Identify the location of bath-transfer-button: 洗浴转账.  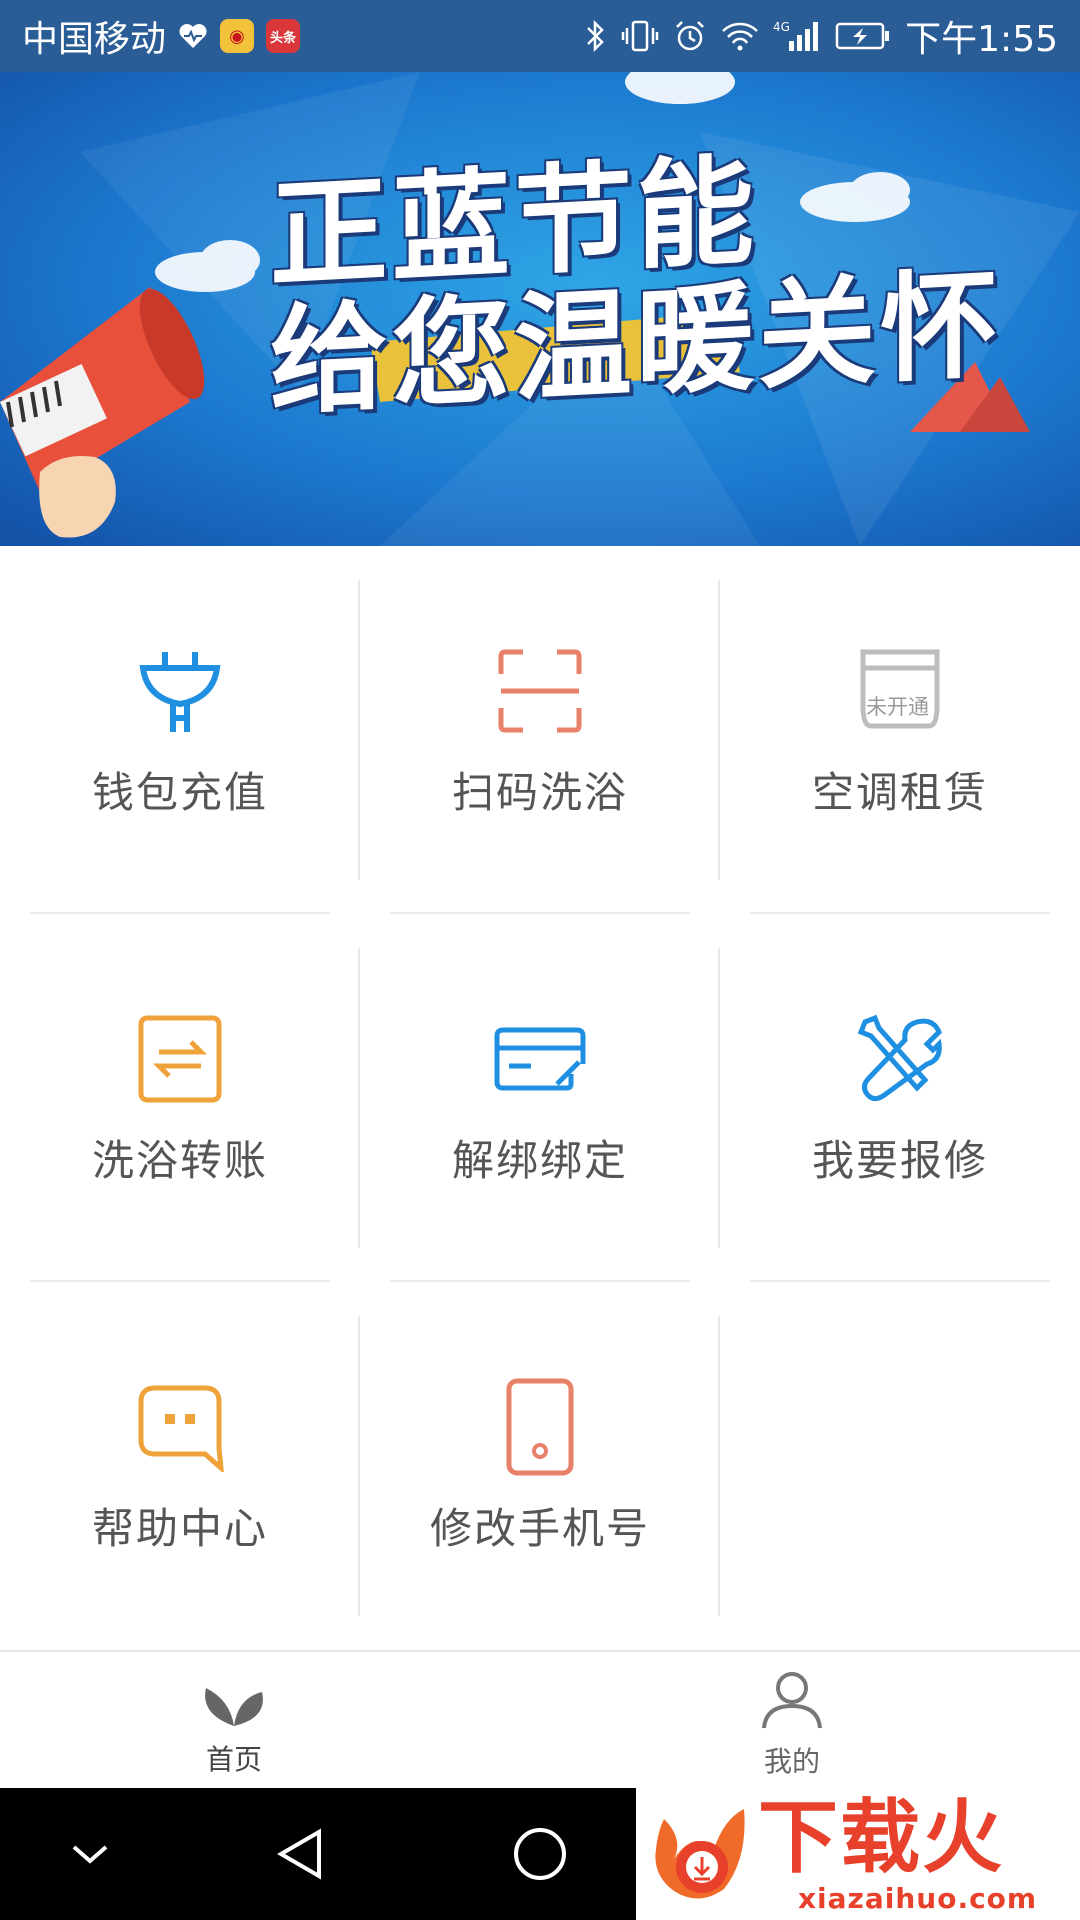
(180, 1098).